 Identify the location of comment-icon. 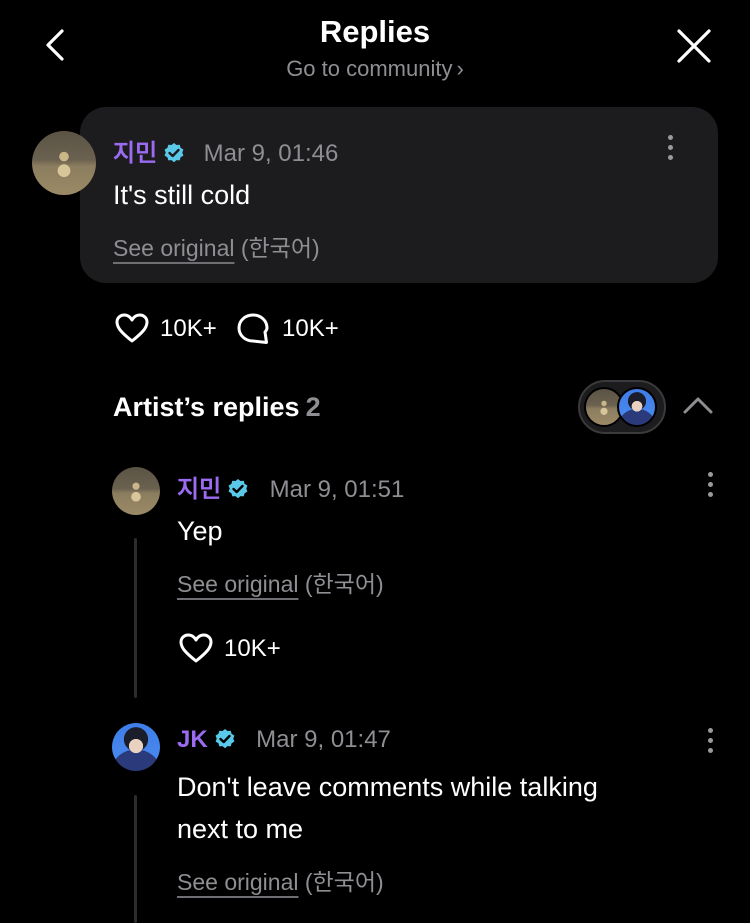
(253, 328).